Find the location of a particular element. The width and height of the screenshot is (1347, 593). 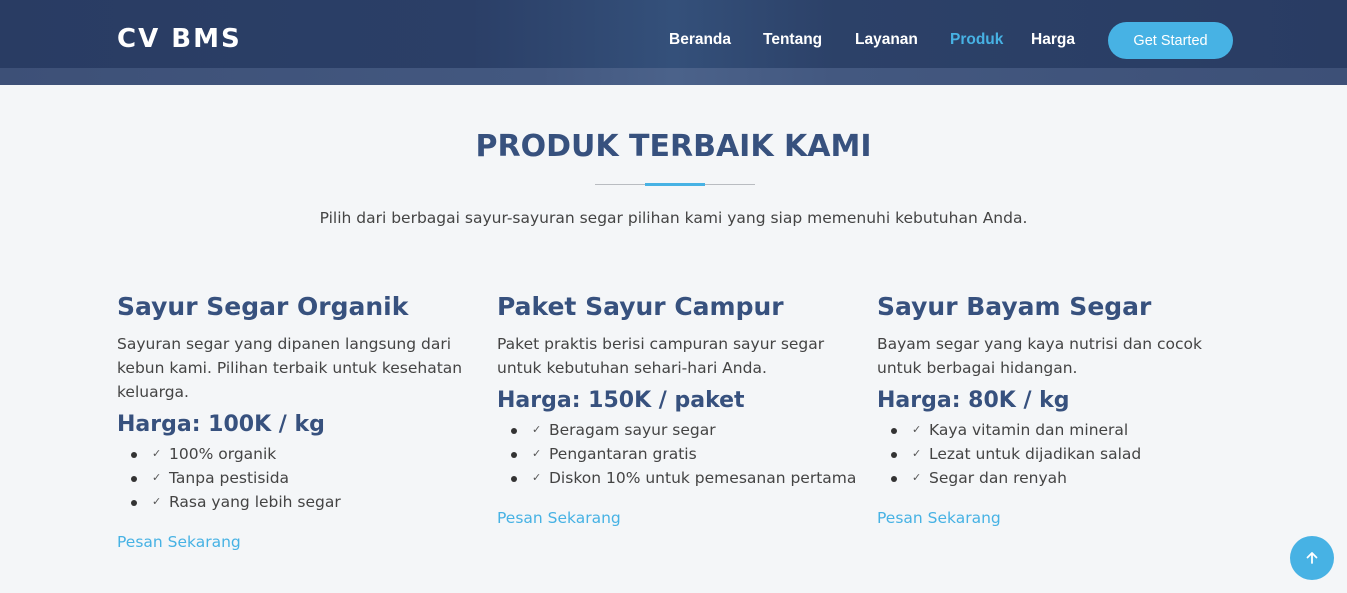

feature-item: ✓ Beragam sayur segar is located at coordinates (682, 430).